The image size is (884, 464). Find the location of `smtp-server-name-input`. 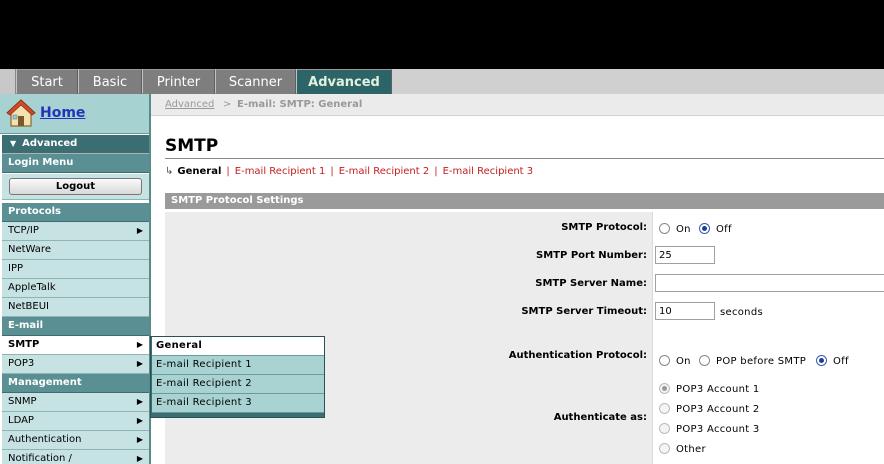

smtp-server-name-input is located at coordinates (769, 283).